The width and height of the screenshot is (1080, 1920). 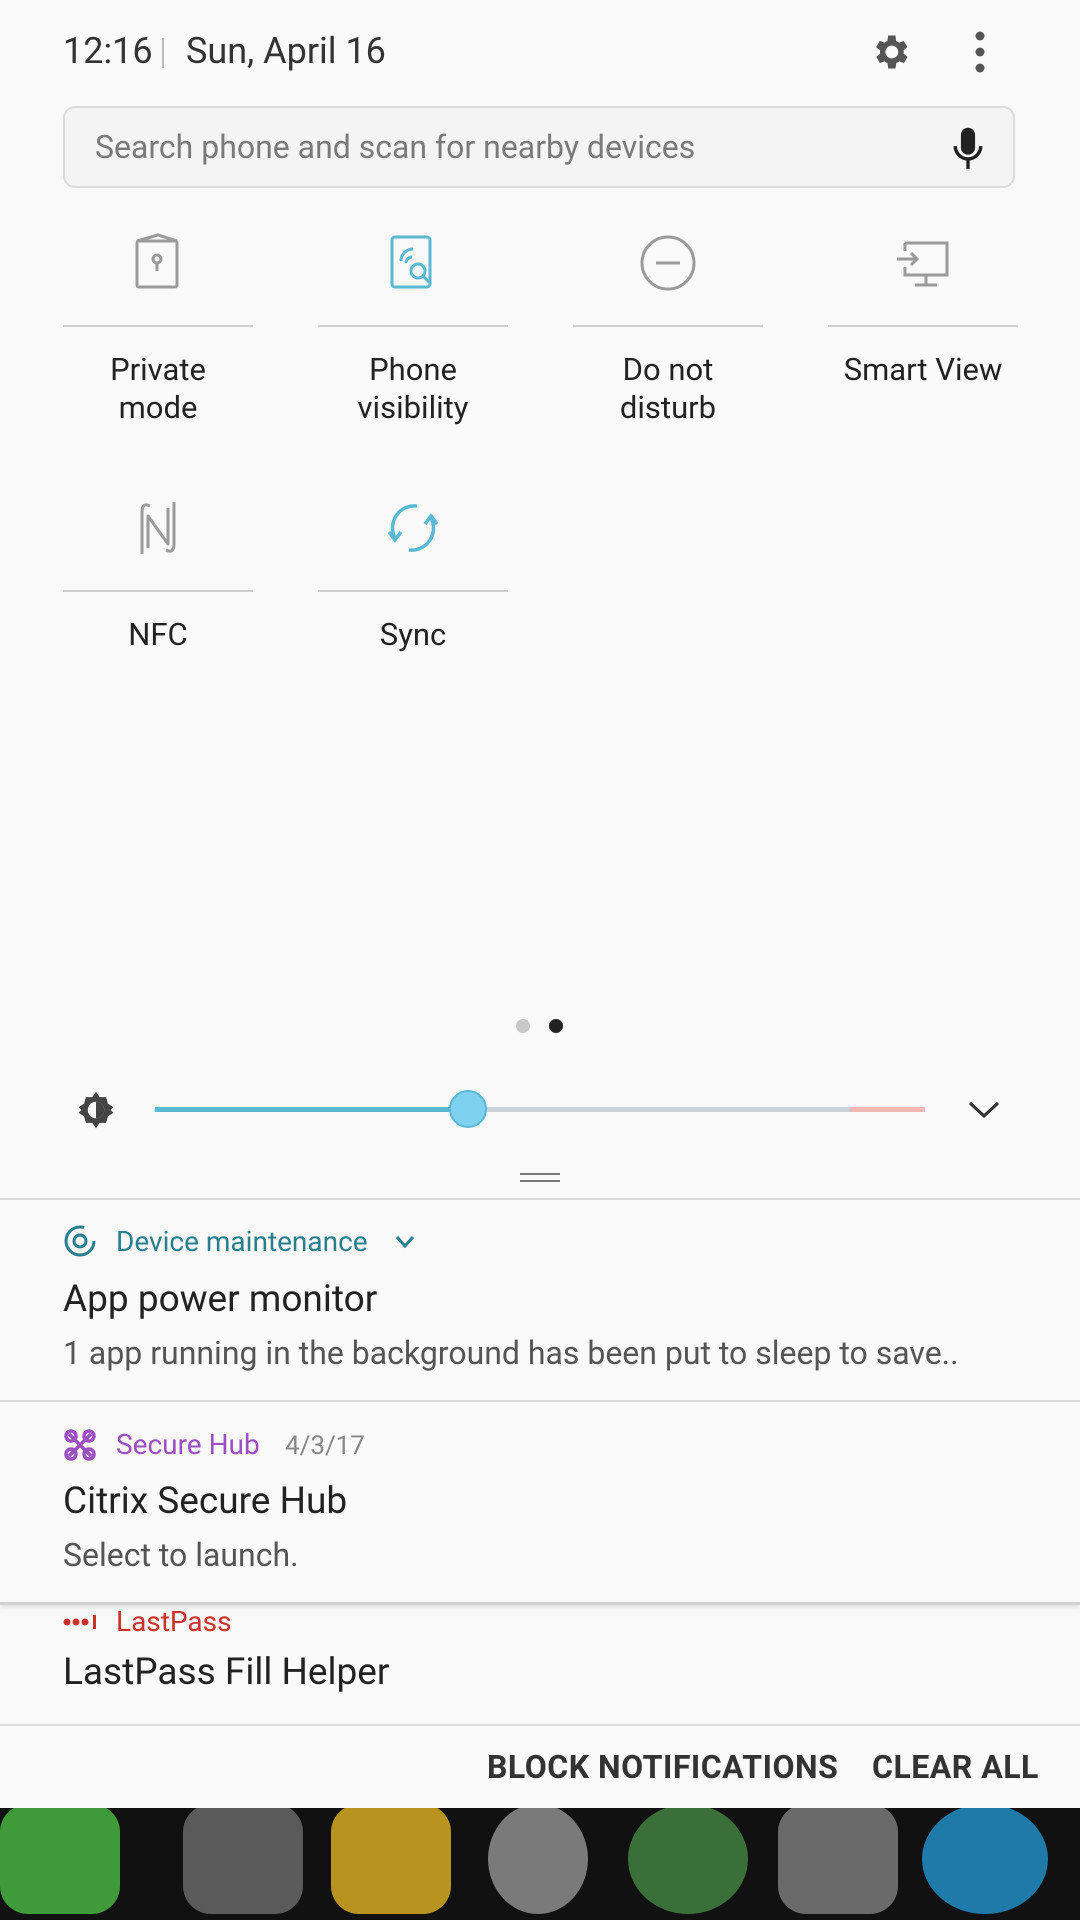 What do you see at coordinates (174, 1621) in the screenshot?
I see `notification-app-name: LastPass` at bounding box center [174, 1621].